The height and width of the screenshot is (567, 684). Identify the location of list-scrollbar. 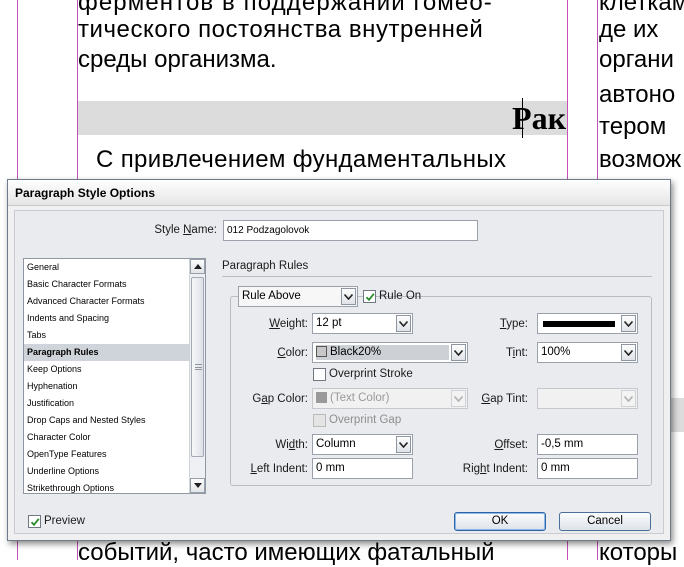
(197, 376).